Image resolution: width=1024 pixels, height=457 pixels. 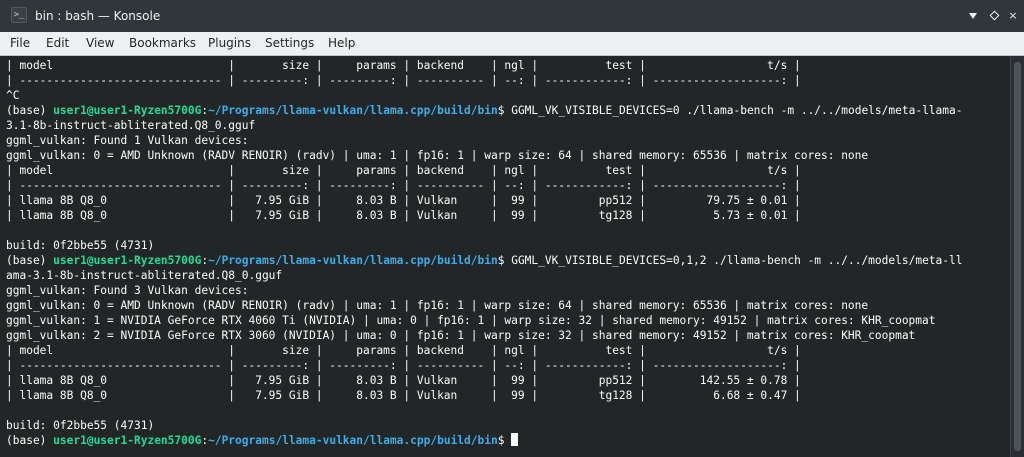 I want to click on menu-bookmarks: Bookmarks, so click(x=162, y=43).